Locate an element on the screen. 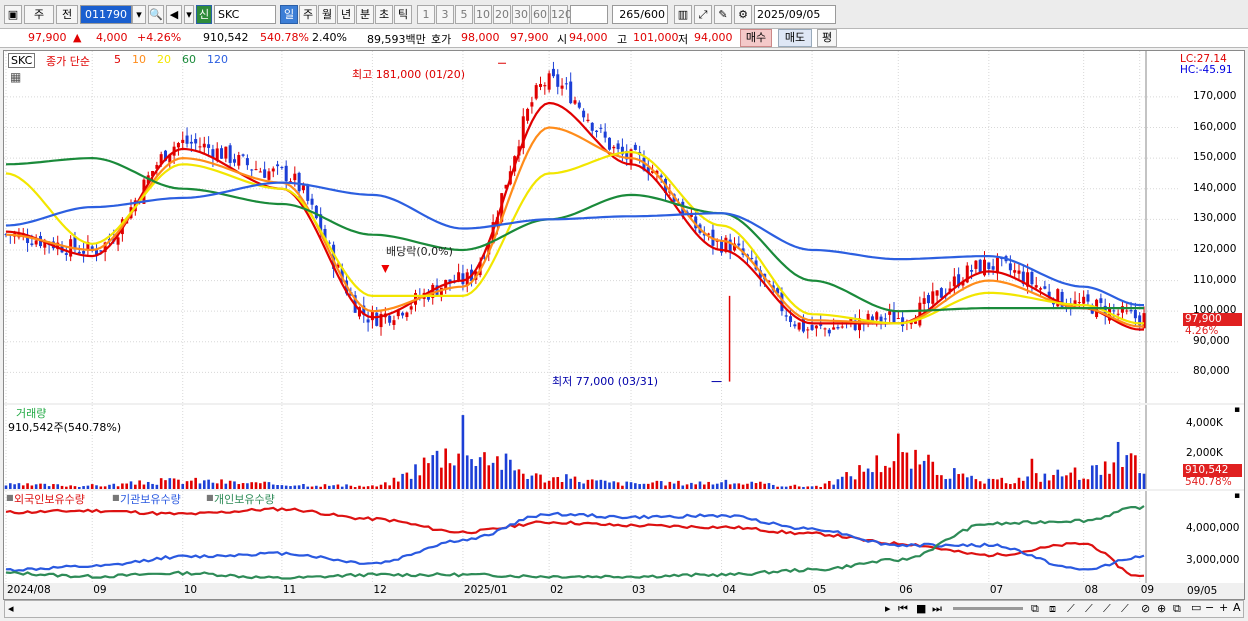 This screenshot has height=621, width=1248. stop-icon: ■ is located at coordinates (921, 608).